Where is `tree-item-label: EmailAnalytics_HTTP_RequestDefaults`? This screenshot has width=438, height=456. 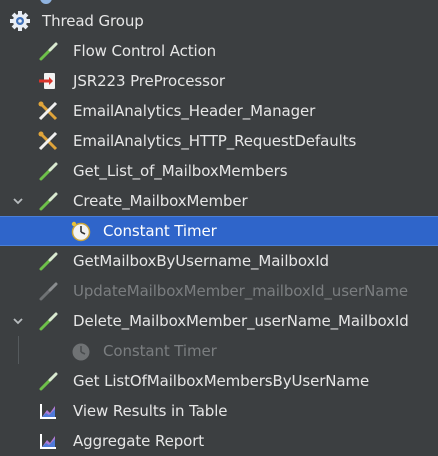 tree-item-label: EmailAnalytics_HTTP_RequestDefaults is located at coordinates (215, 141).